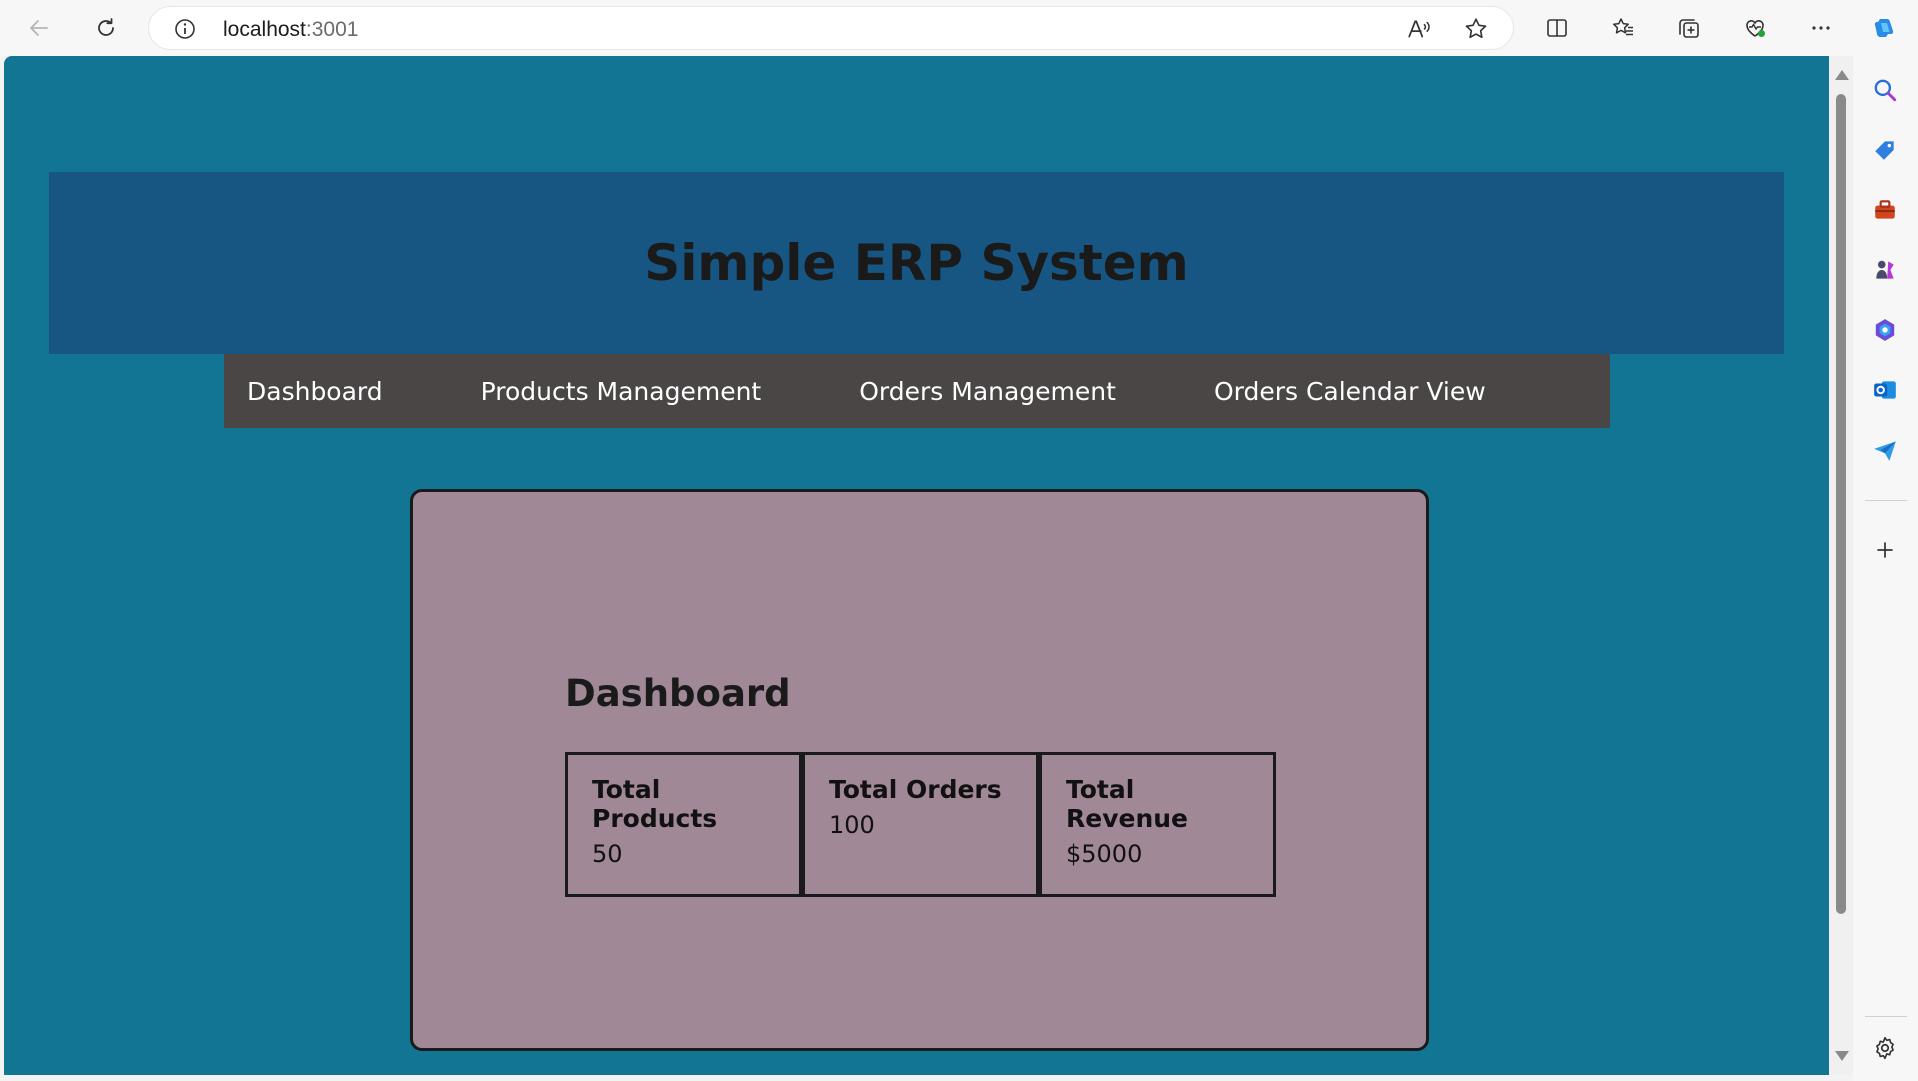  I want to click on app-title: Simple ERP System, so click(916, 263).